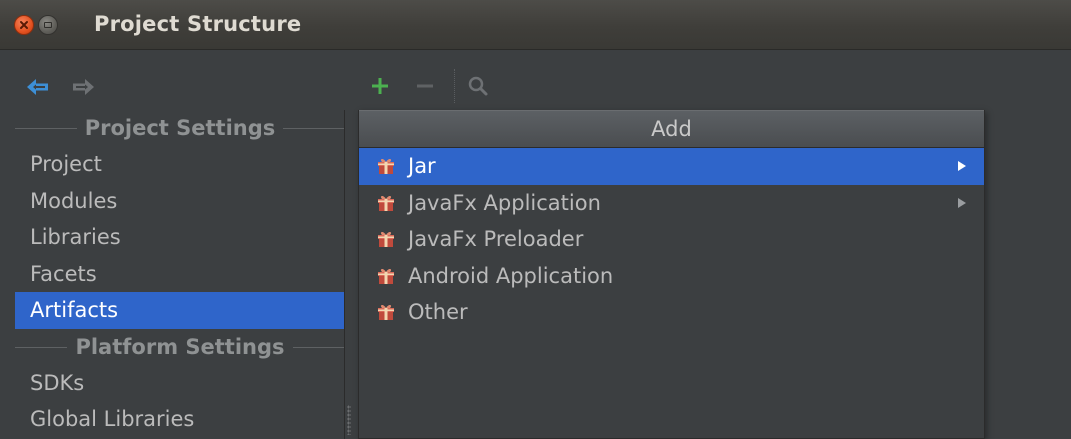 The image size is (1071, 439). Describe the element at coordinates (535, 25) in the screenshot. I see `title-bar: Project Structure` at that location.